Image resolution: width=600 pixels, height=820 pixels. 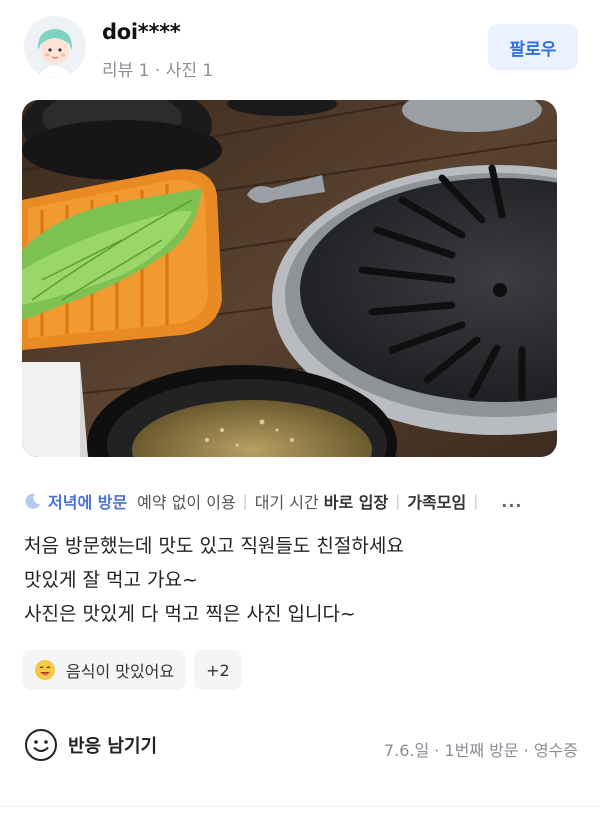 I want to click on more-keywords-chip: +2, so click(x=218, y=670).